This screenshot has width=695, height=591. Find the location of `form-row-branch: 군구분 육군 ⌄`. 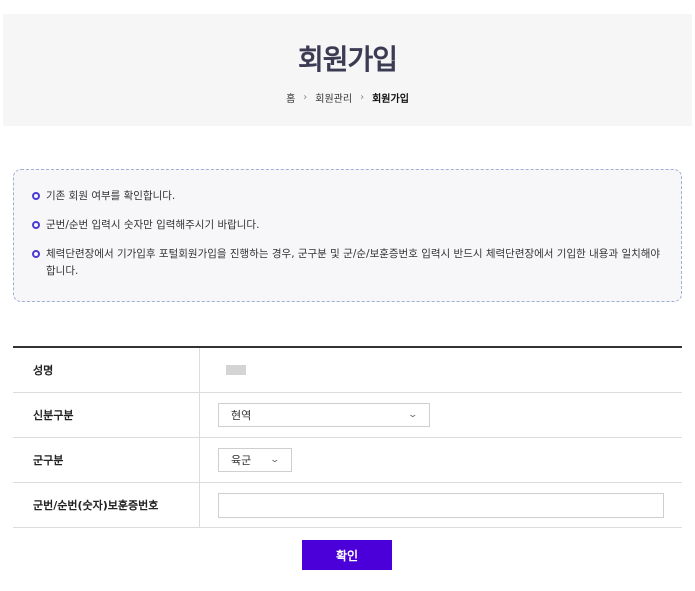

form-row-branch: 군구분 육군 ⌄ is located at coordinates (347, 460).